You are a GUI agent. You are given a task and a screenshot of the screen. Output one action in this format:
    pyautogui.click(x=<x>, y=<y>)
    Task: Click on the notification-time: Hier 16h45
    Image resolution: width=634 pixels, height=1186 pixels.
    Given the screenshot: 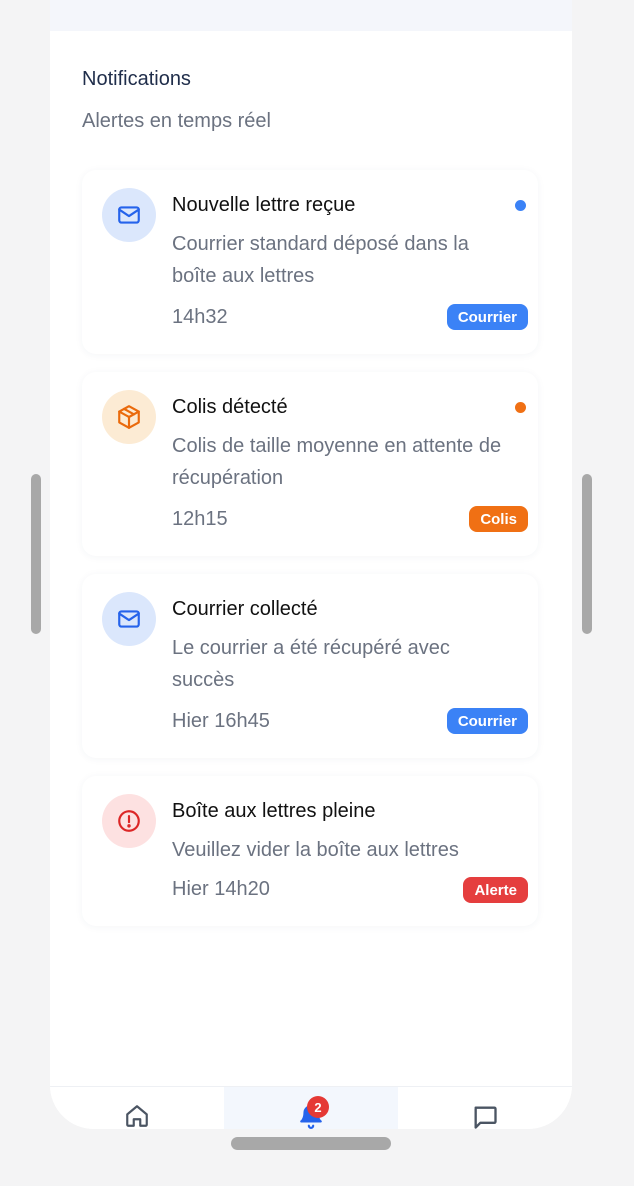 What is the action you would take?
    pyautogui.click(x=221, y=721)
    